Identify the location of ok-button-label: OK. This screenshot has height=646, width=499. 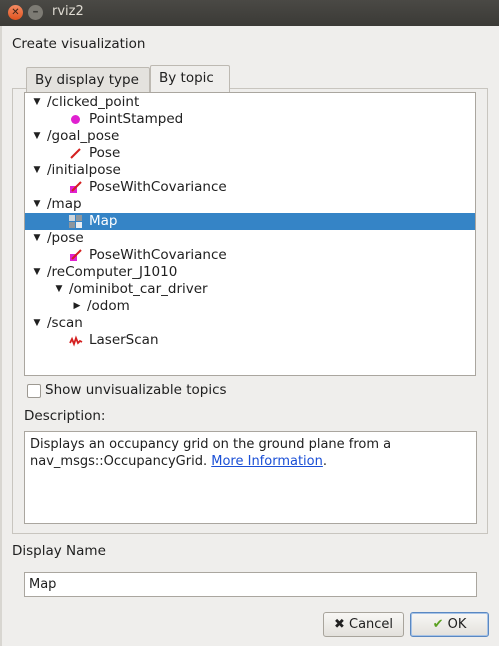
(457, 624).